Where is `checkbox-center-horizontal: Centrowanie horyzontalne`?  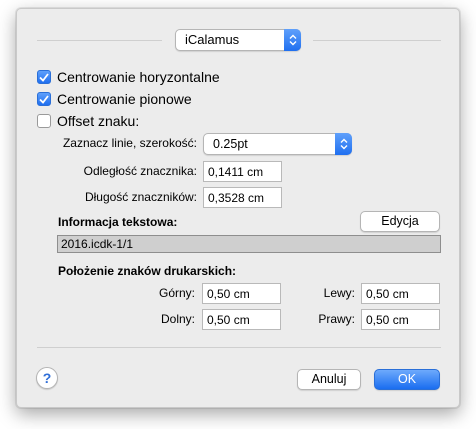
checkbox-center-horizontal: Centrowanie horyzontalne is located at coordinates (128, 77).